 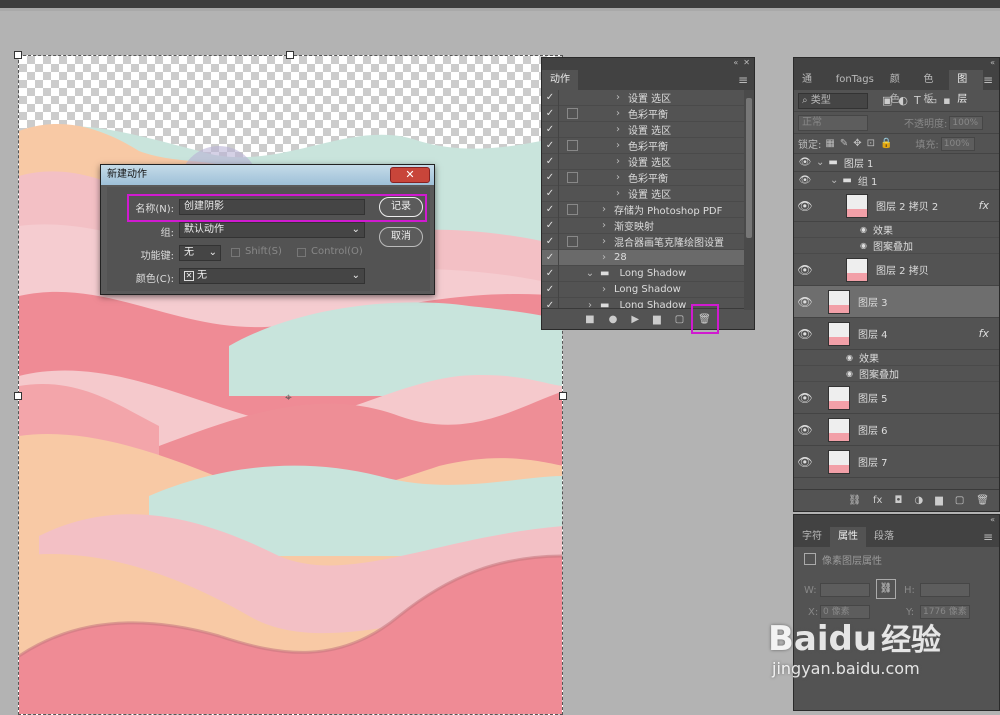 What do you see at coordinates (401, 237) in the screenshot?
I see `cancel-button: 取消` at bounding box center [401, 237].